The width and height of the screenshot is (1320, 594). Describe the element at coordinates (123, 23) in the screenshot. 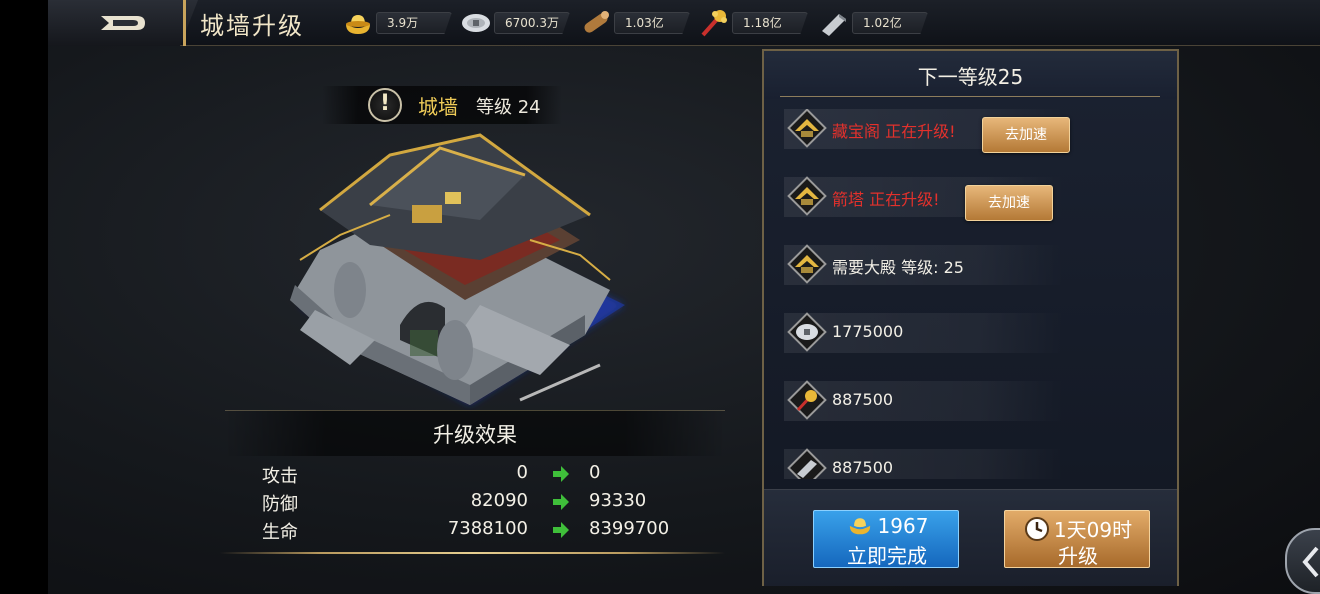

I see `back-arrow-icon` at that location.